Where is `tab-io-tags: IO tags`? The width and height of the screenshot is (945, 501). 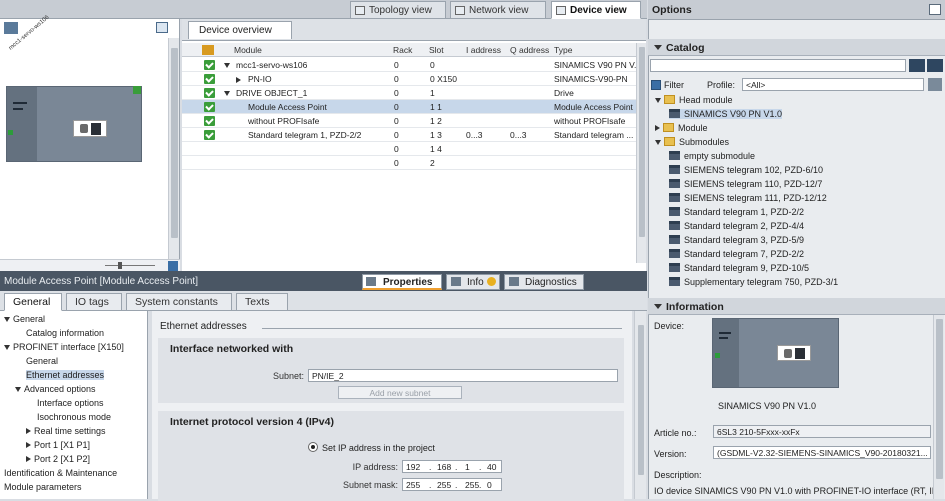
tab-io-tags: IO tags is located at coordinates (94, 302).